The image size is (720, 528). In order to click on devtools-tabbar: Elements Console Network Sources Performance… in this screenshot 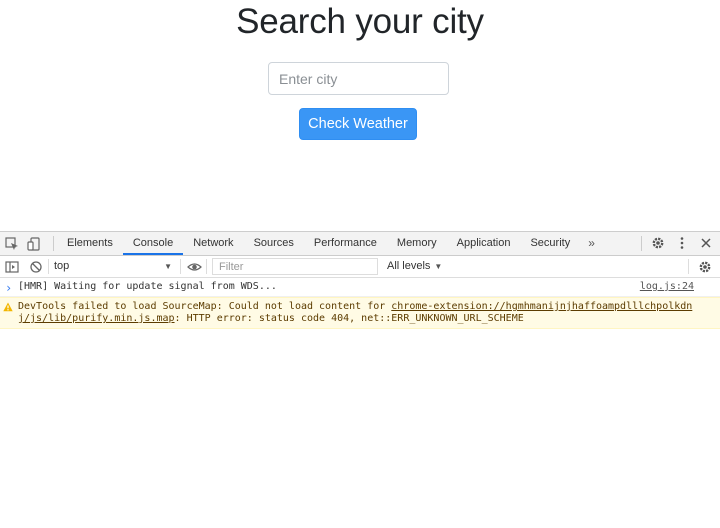, I will do `click(360, 244)`.